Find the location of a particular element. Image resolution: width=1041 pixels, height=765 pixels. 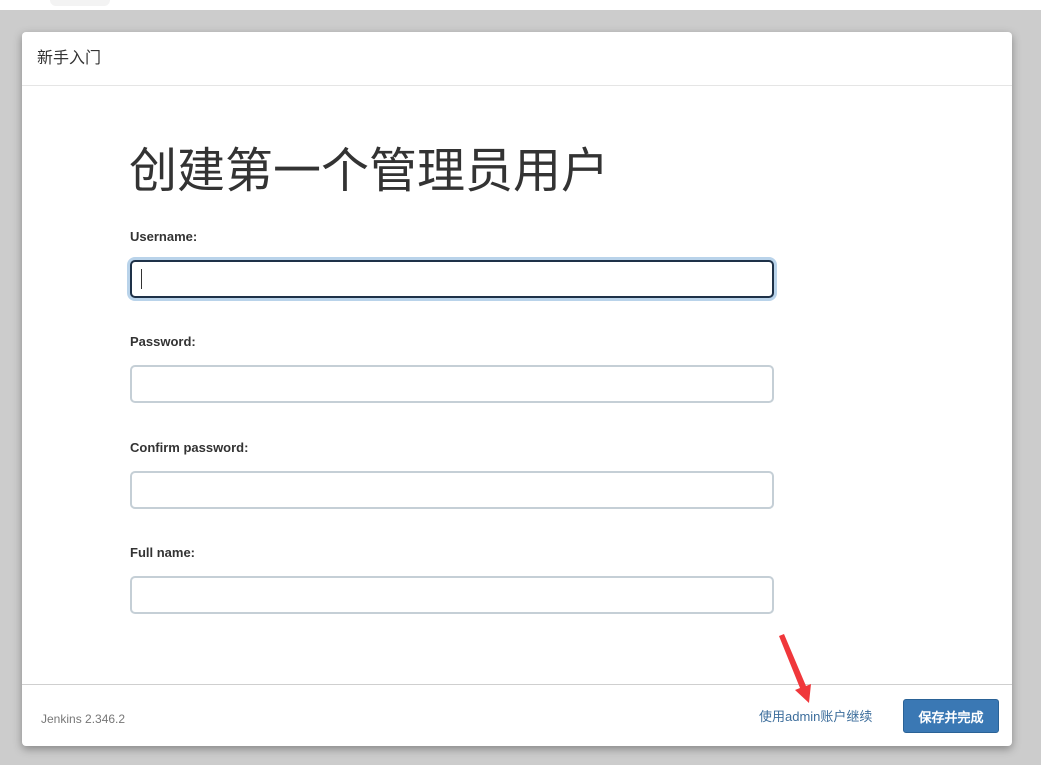

dialog-header: 新手入门 is located at coordinates (517, 59).